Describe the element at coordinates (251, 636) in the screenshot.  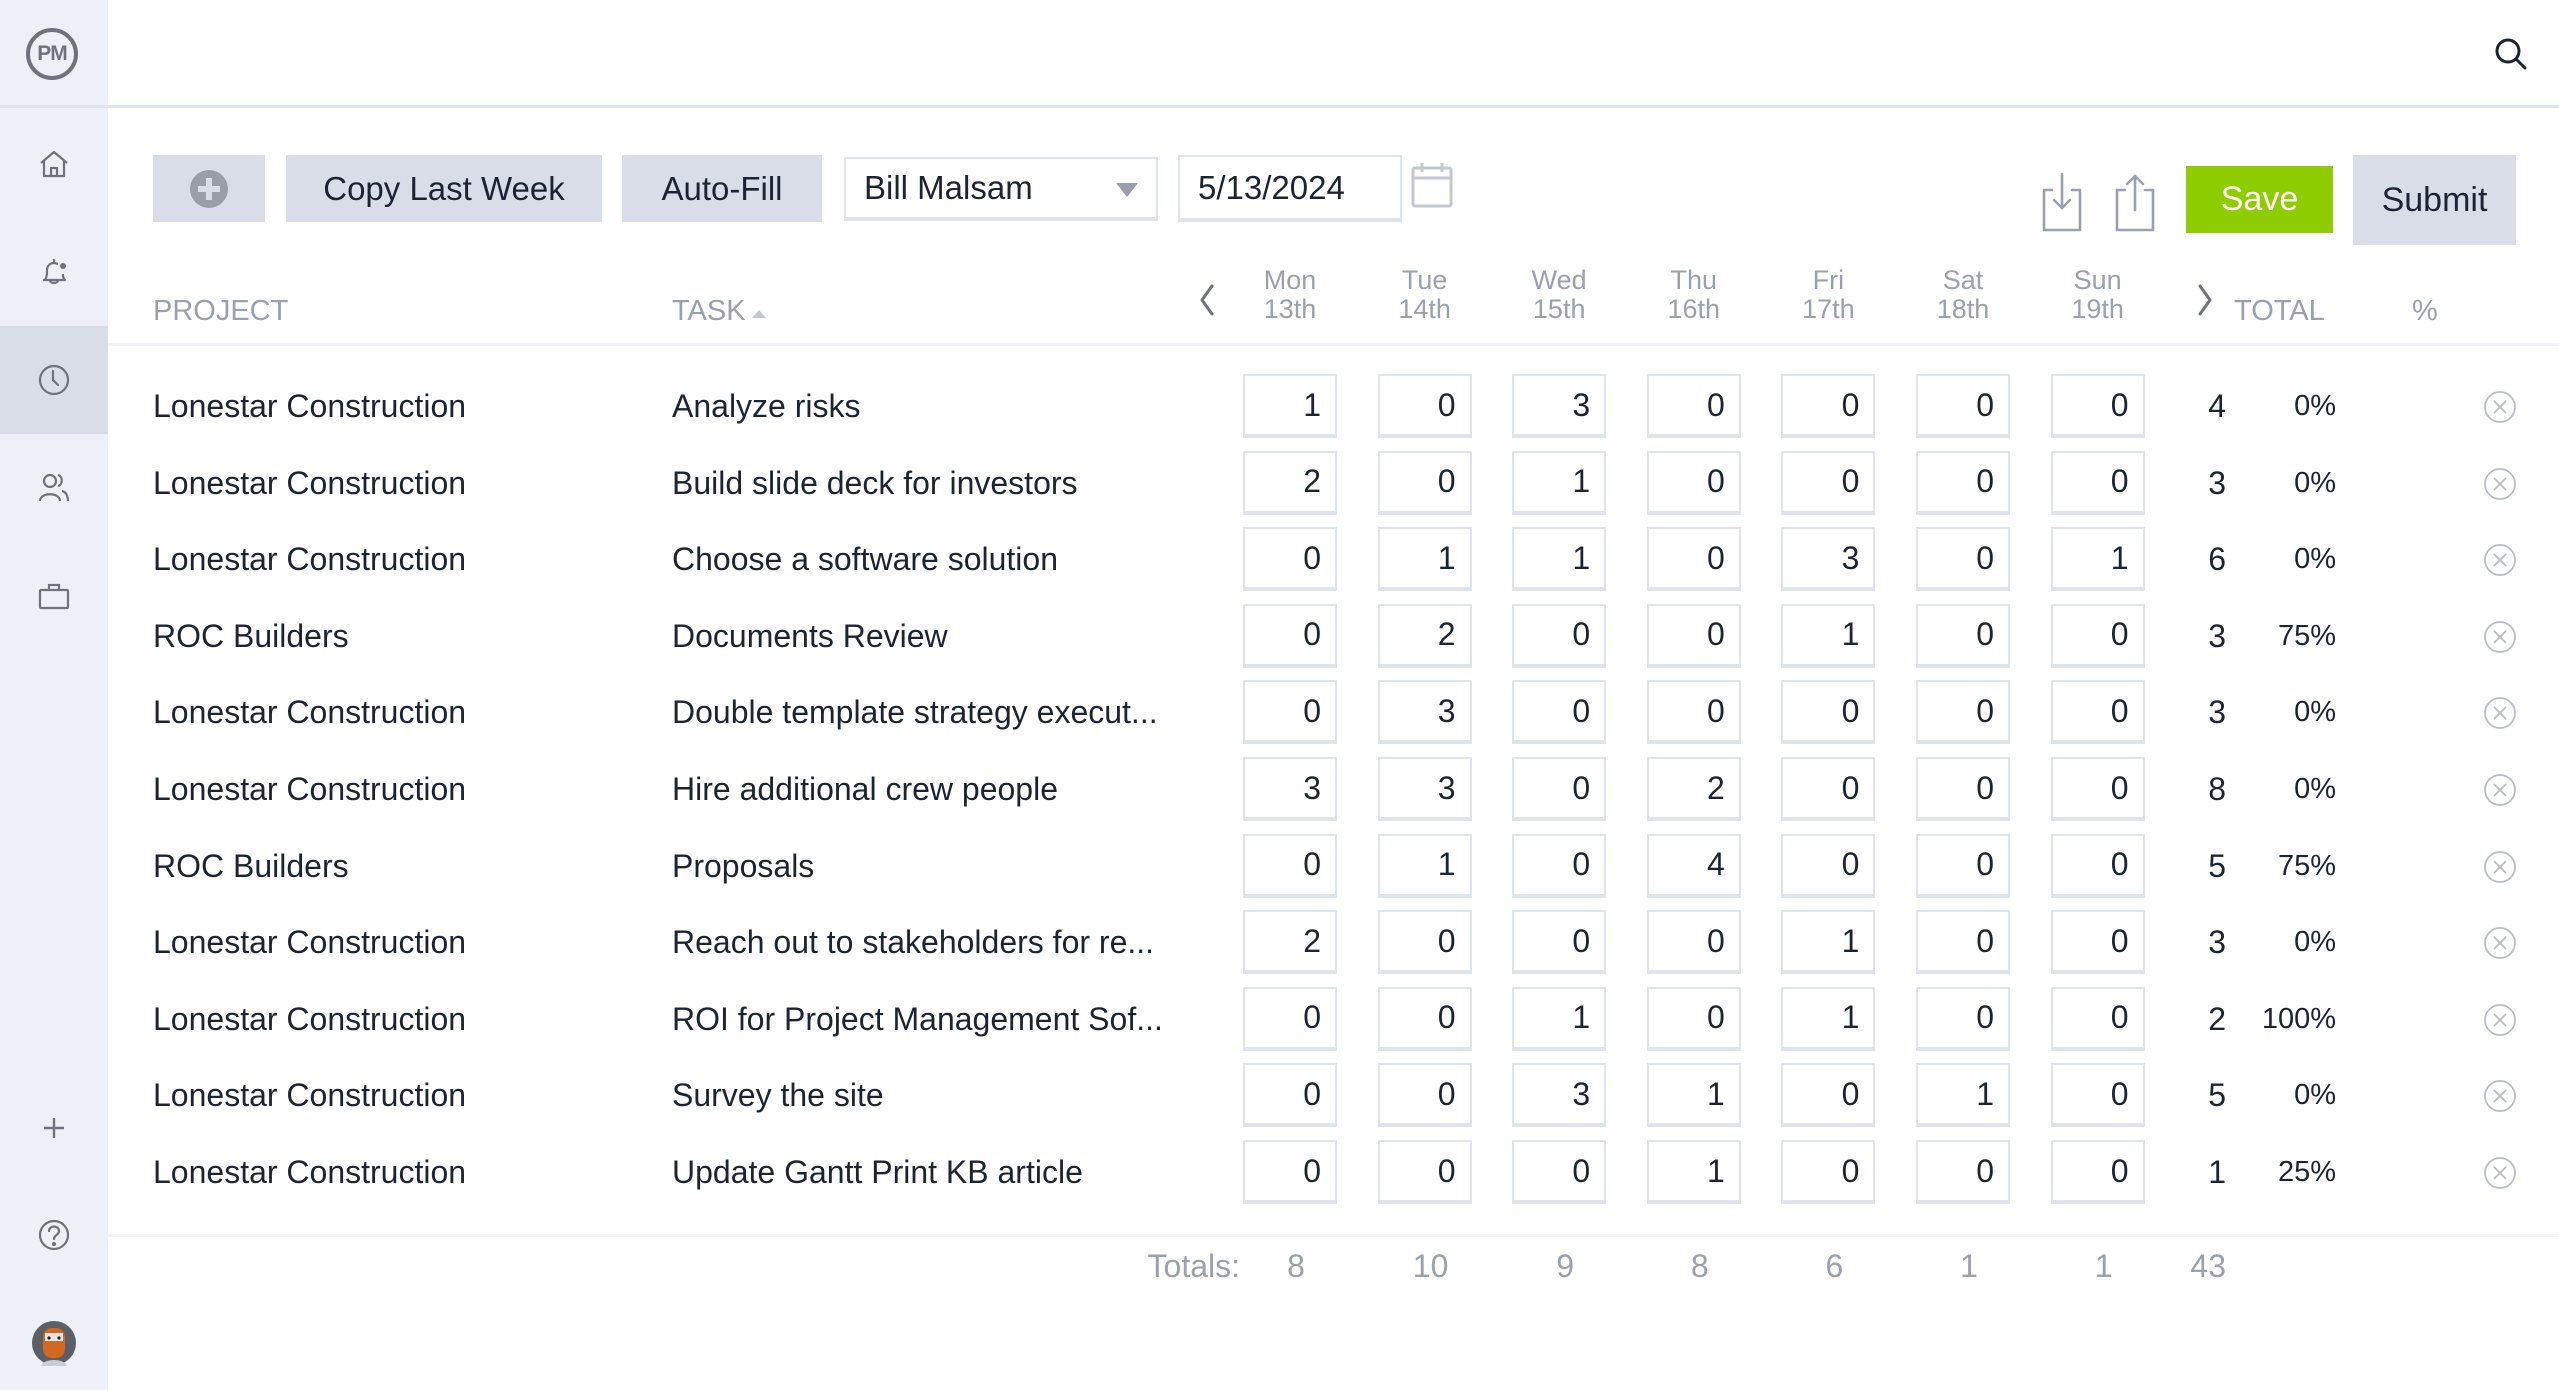
I see `project-name: ROC Builders` at that location.